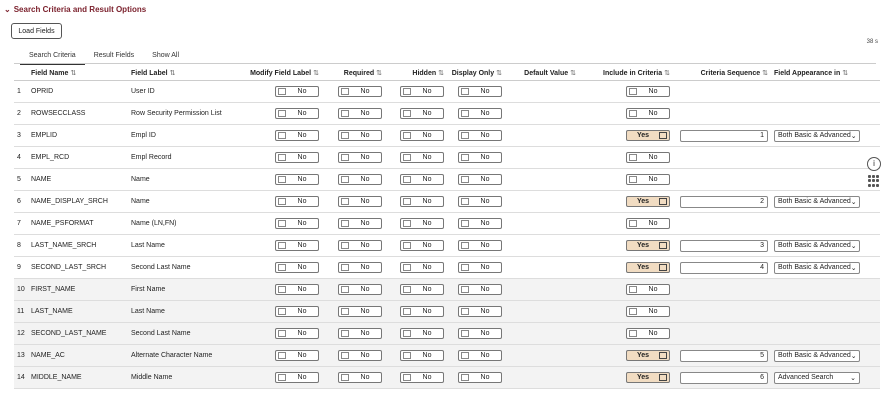 This screenshot has width=884, height=396. What do you see at coordinates (353, 73) in the screenshot?
I see `col-required: Required ⇅` at bounding box center [353, 73].